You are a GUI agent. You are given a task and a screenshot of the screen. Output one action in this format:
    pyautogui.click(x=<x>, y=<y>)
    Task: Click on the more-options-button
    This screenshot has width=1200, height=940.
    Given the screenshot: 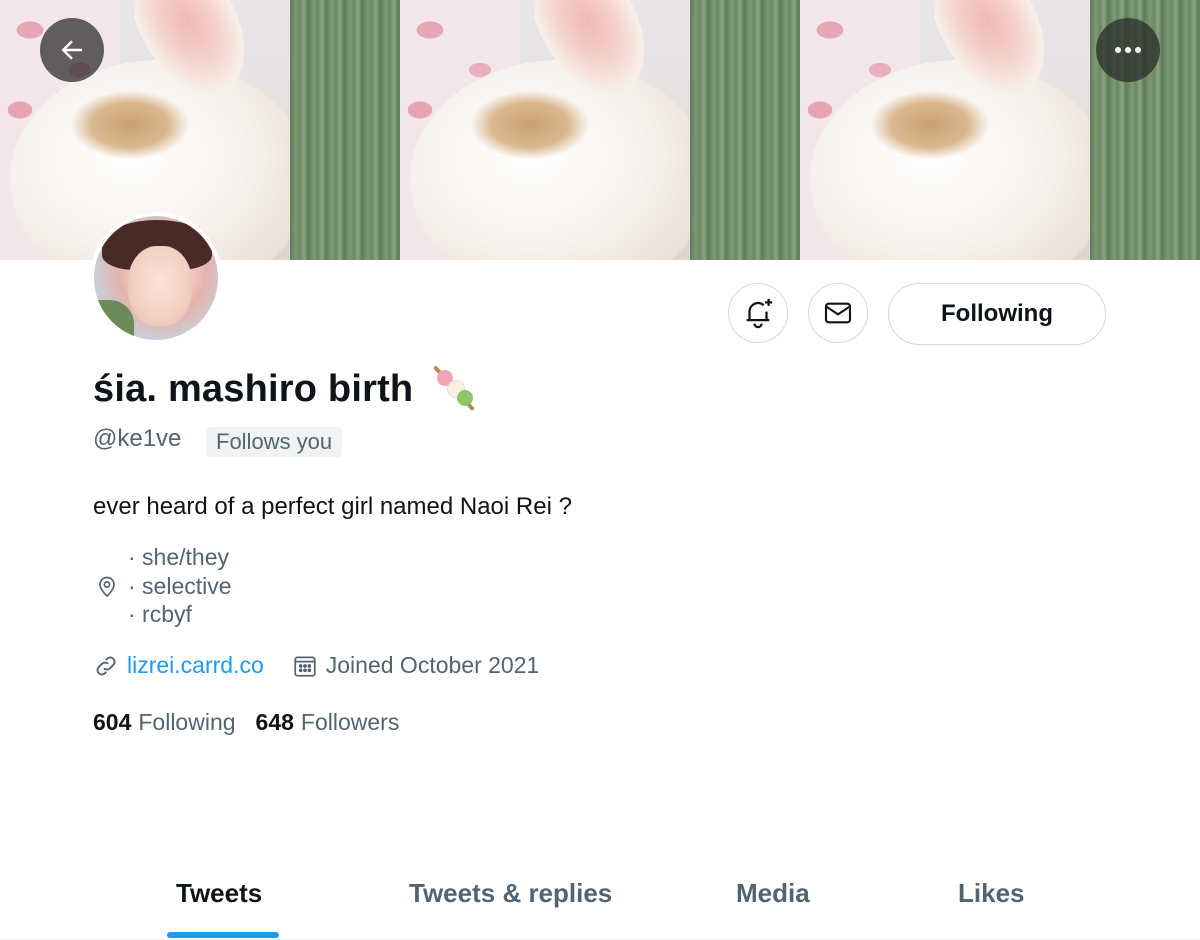 What is the action you would take?
    pyautogui.click(x=1128, y=50)
    